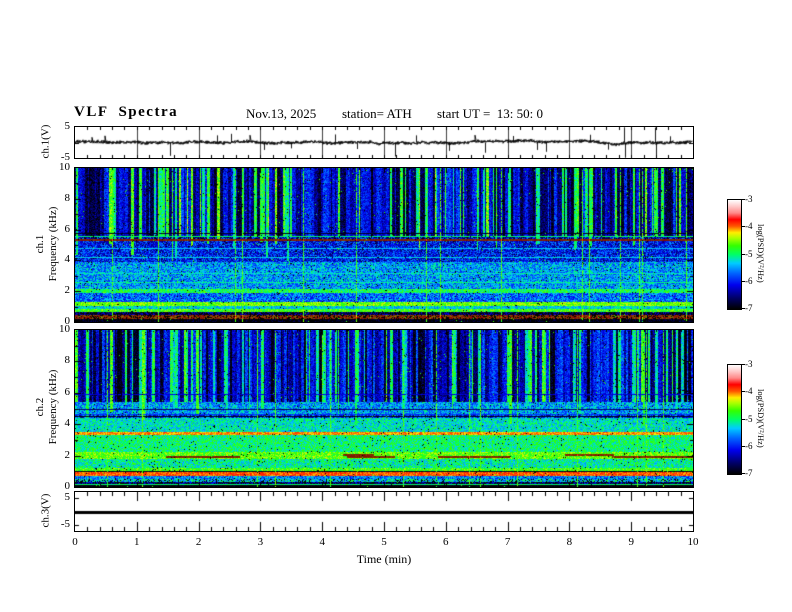 The width and height of the screenshot is (792, 612). What do you see at coordinates (693, 542) in the screenshot?
I see `x-tick-label: 10` at bounding box center [693, 542].